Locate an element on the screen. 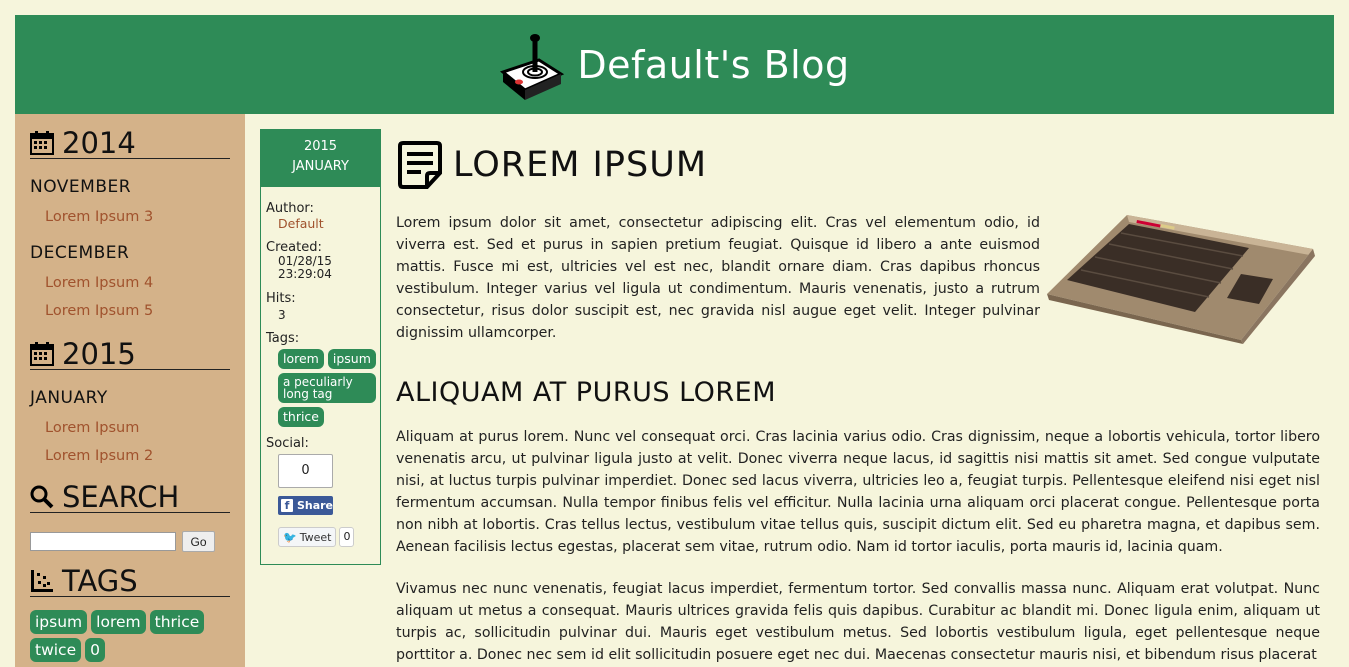 The height and width of the screenshot is (667, 1349). tags-label: Tags: is located at coordinates (283, 338).